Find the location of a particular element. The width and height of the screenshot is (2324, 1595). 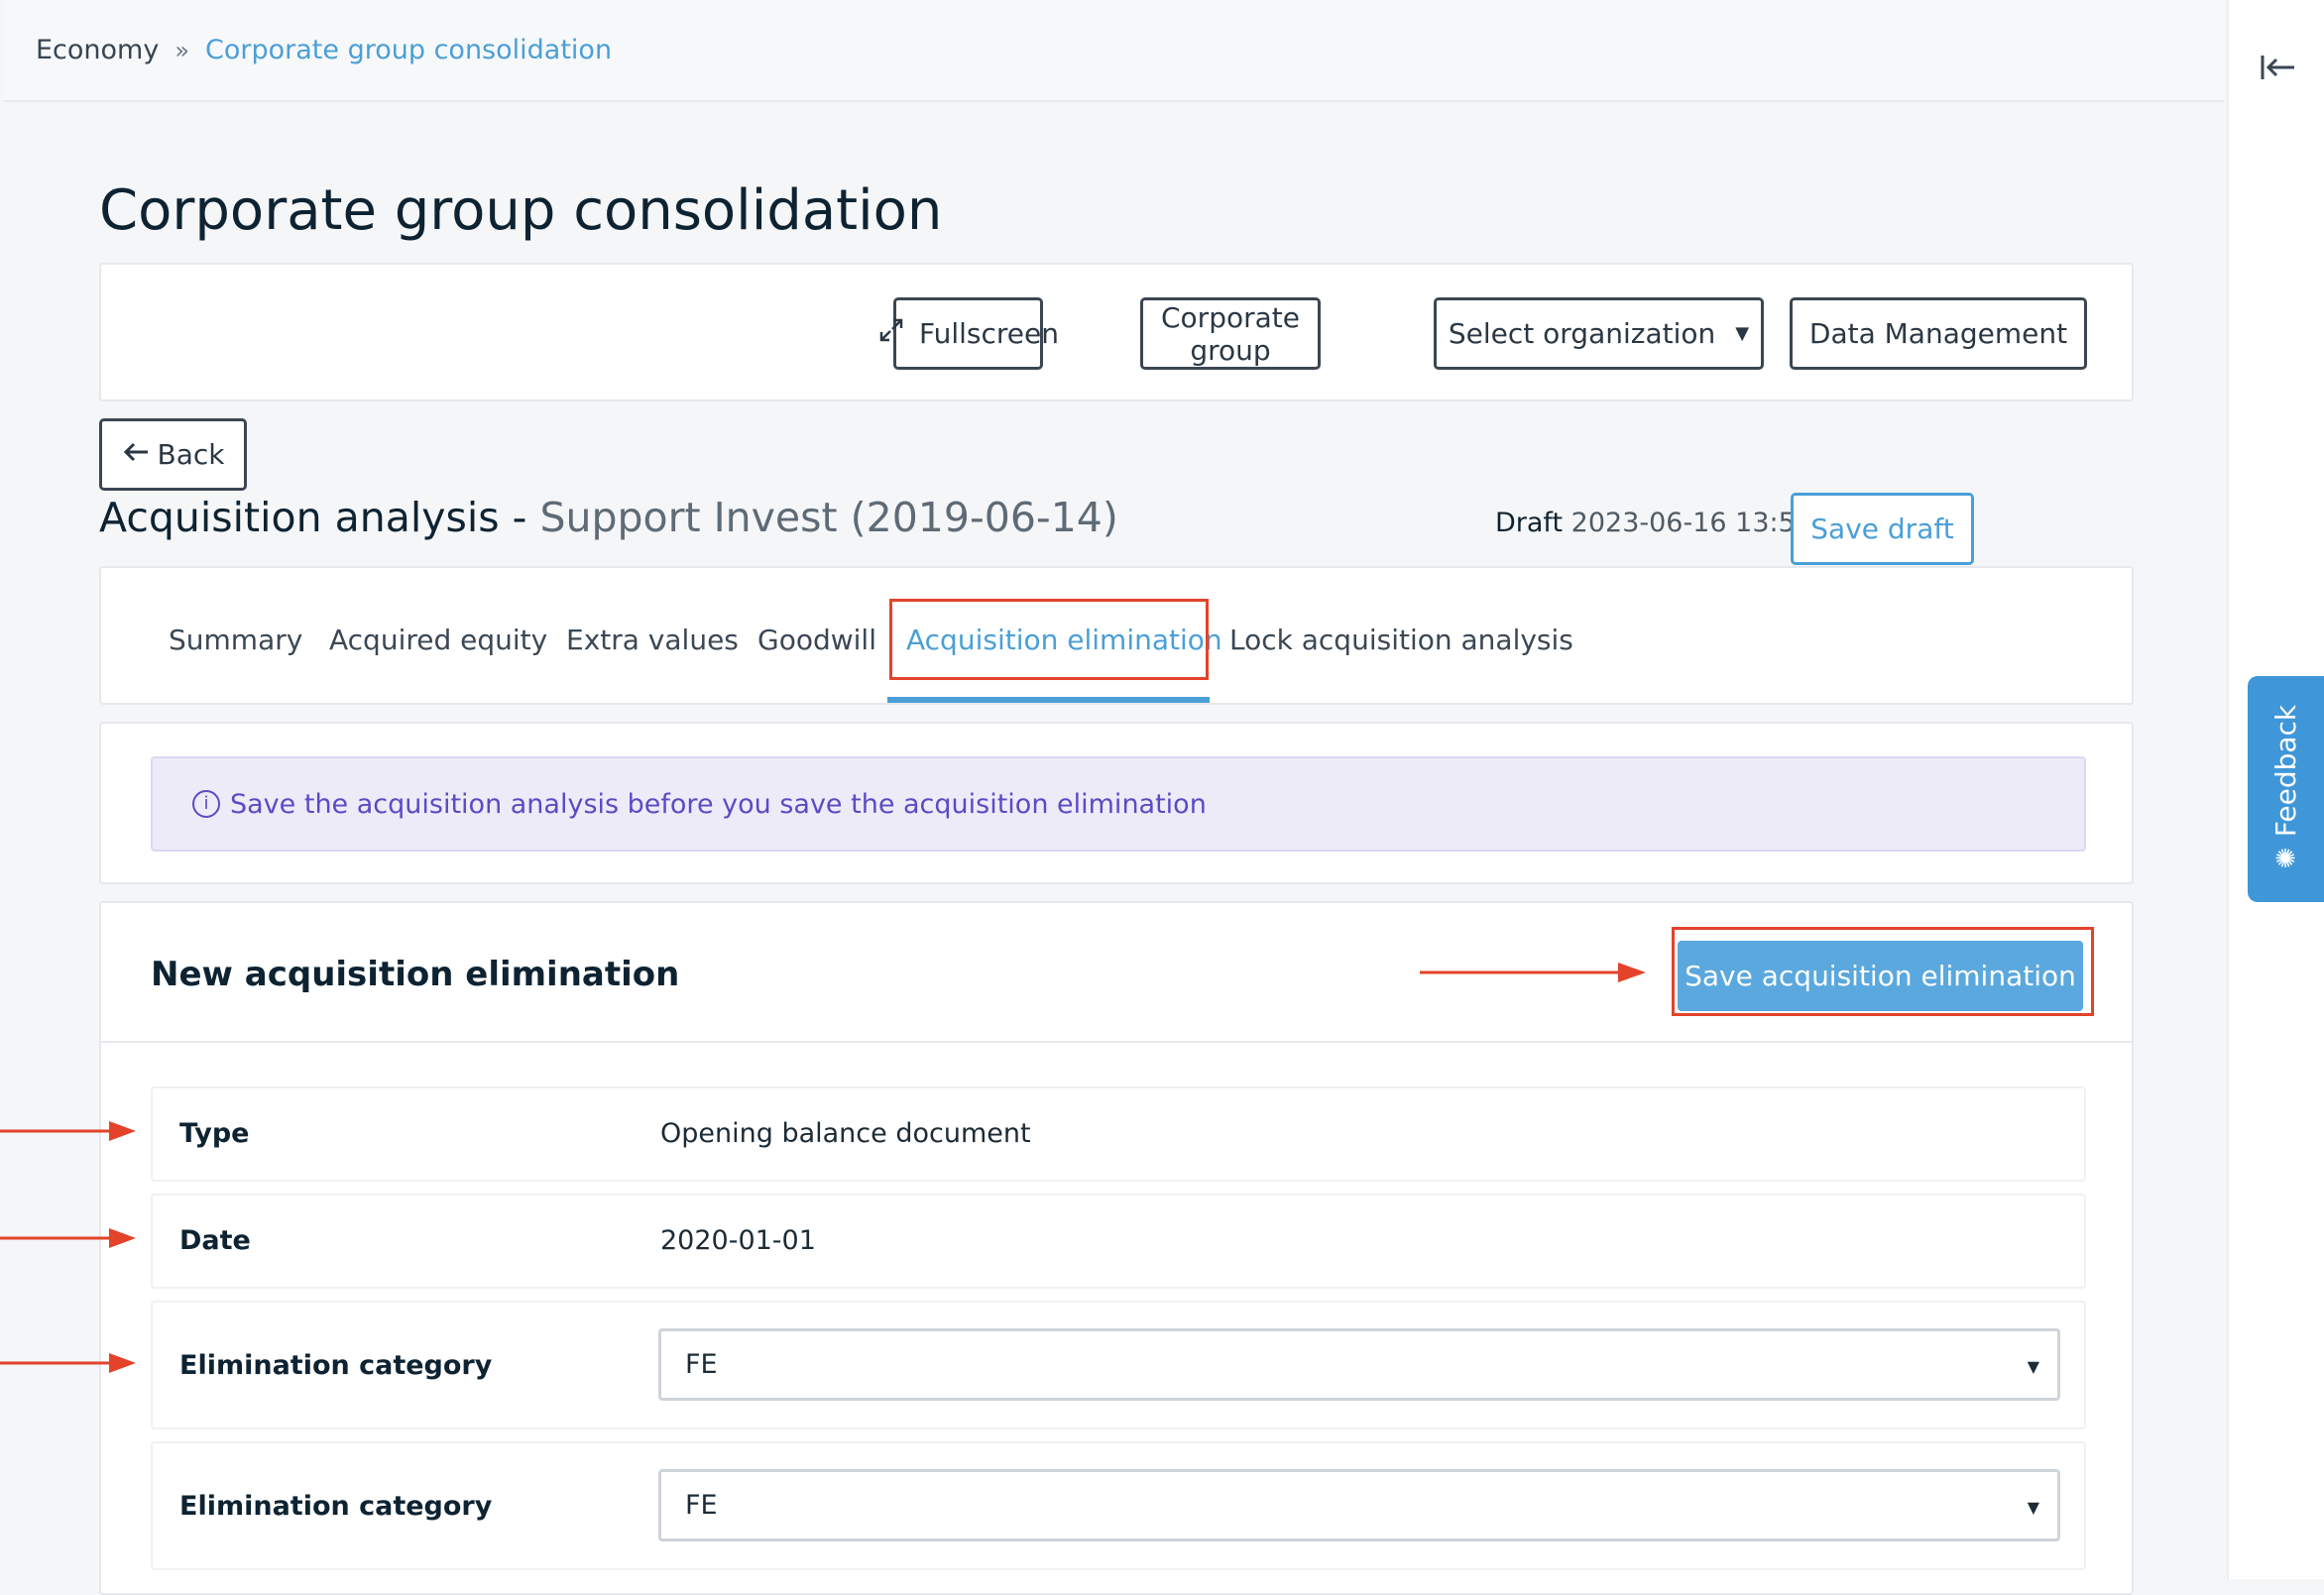

annotation-arrow-category is located at coordinates (68, 1363).